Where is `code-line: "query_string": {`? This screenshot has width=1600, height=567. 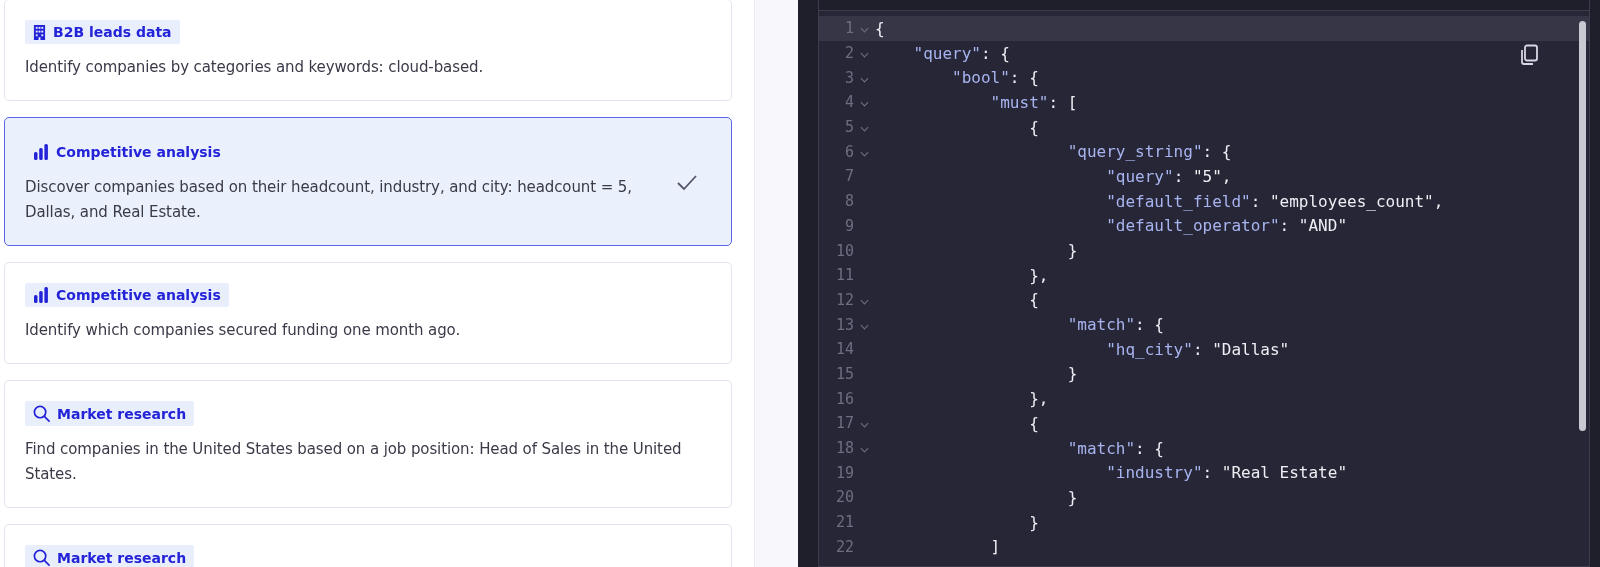
code-line: "query_string": { is located at coordinates (1149, 152).